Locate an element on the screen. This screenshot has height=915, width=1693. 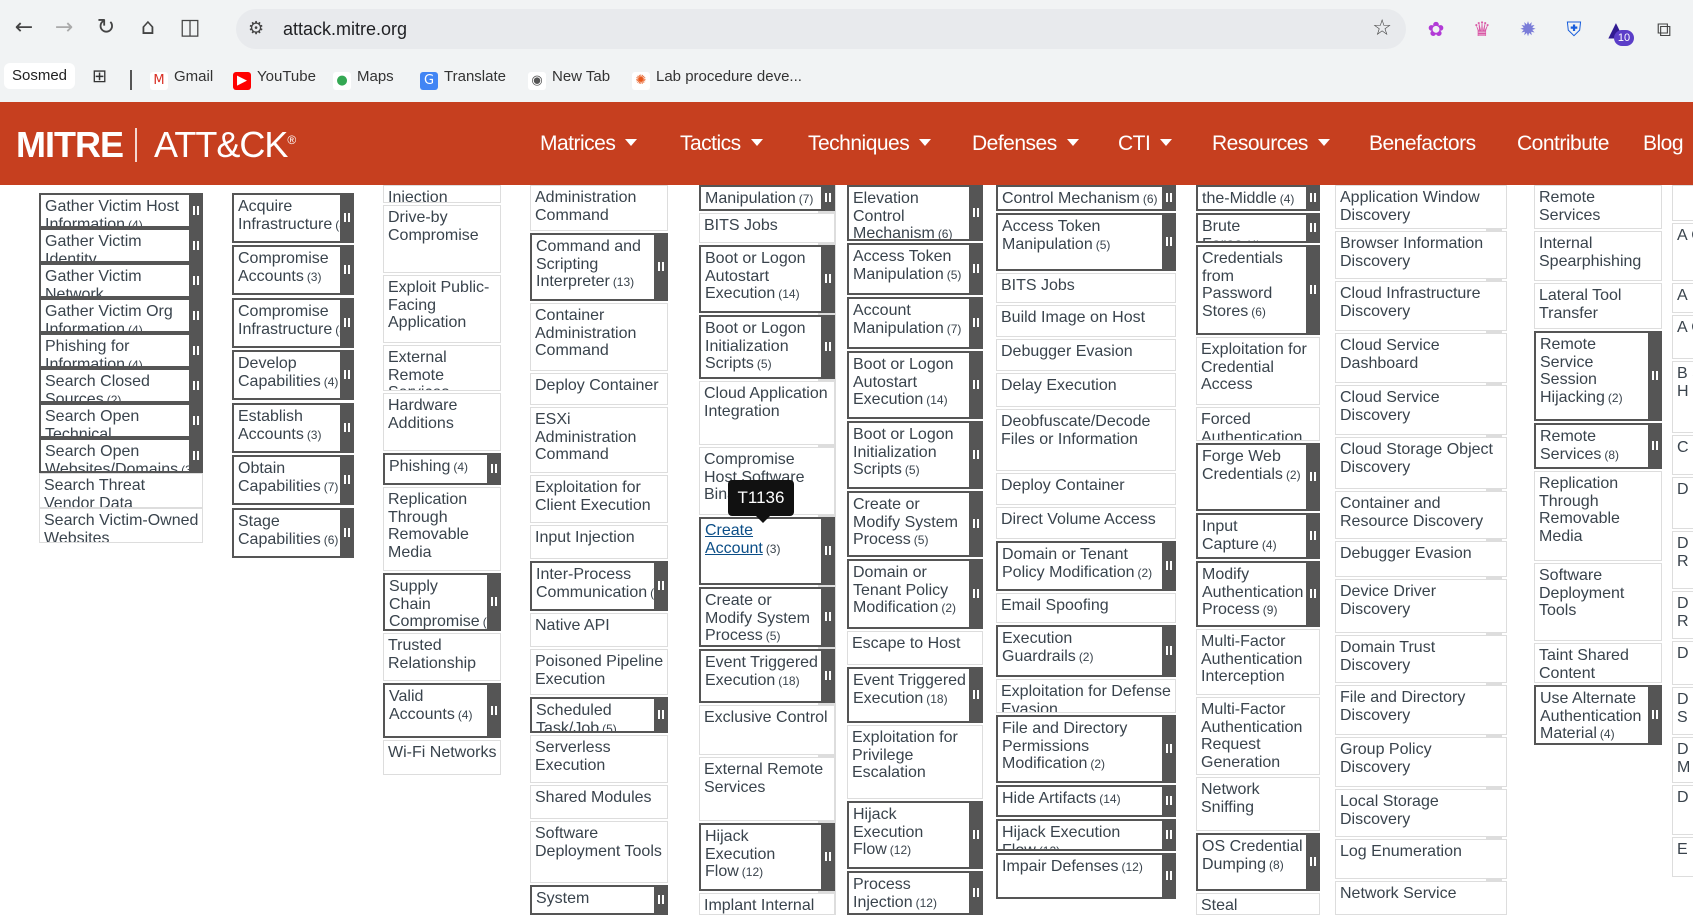
technique-cell: Direct Volume Access is located at coordinates (1086, 523).